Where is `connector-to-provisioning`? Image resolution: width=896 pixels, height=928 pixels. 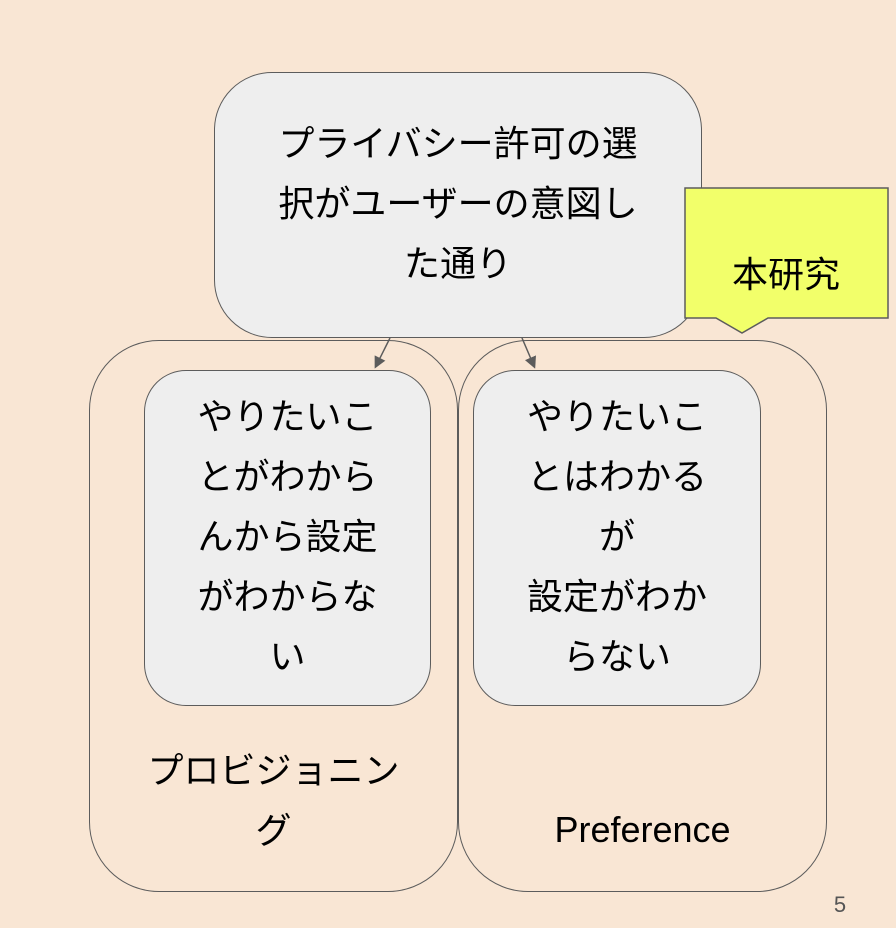
connector-to-provisioning is located at coordinates (382, 353).